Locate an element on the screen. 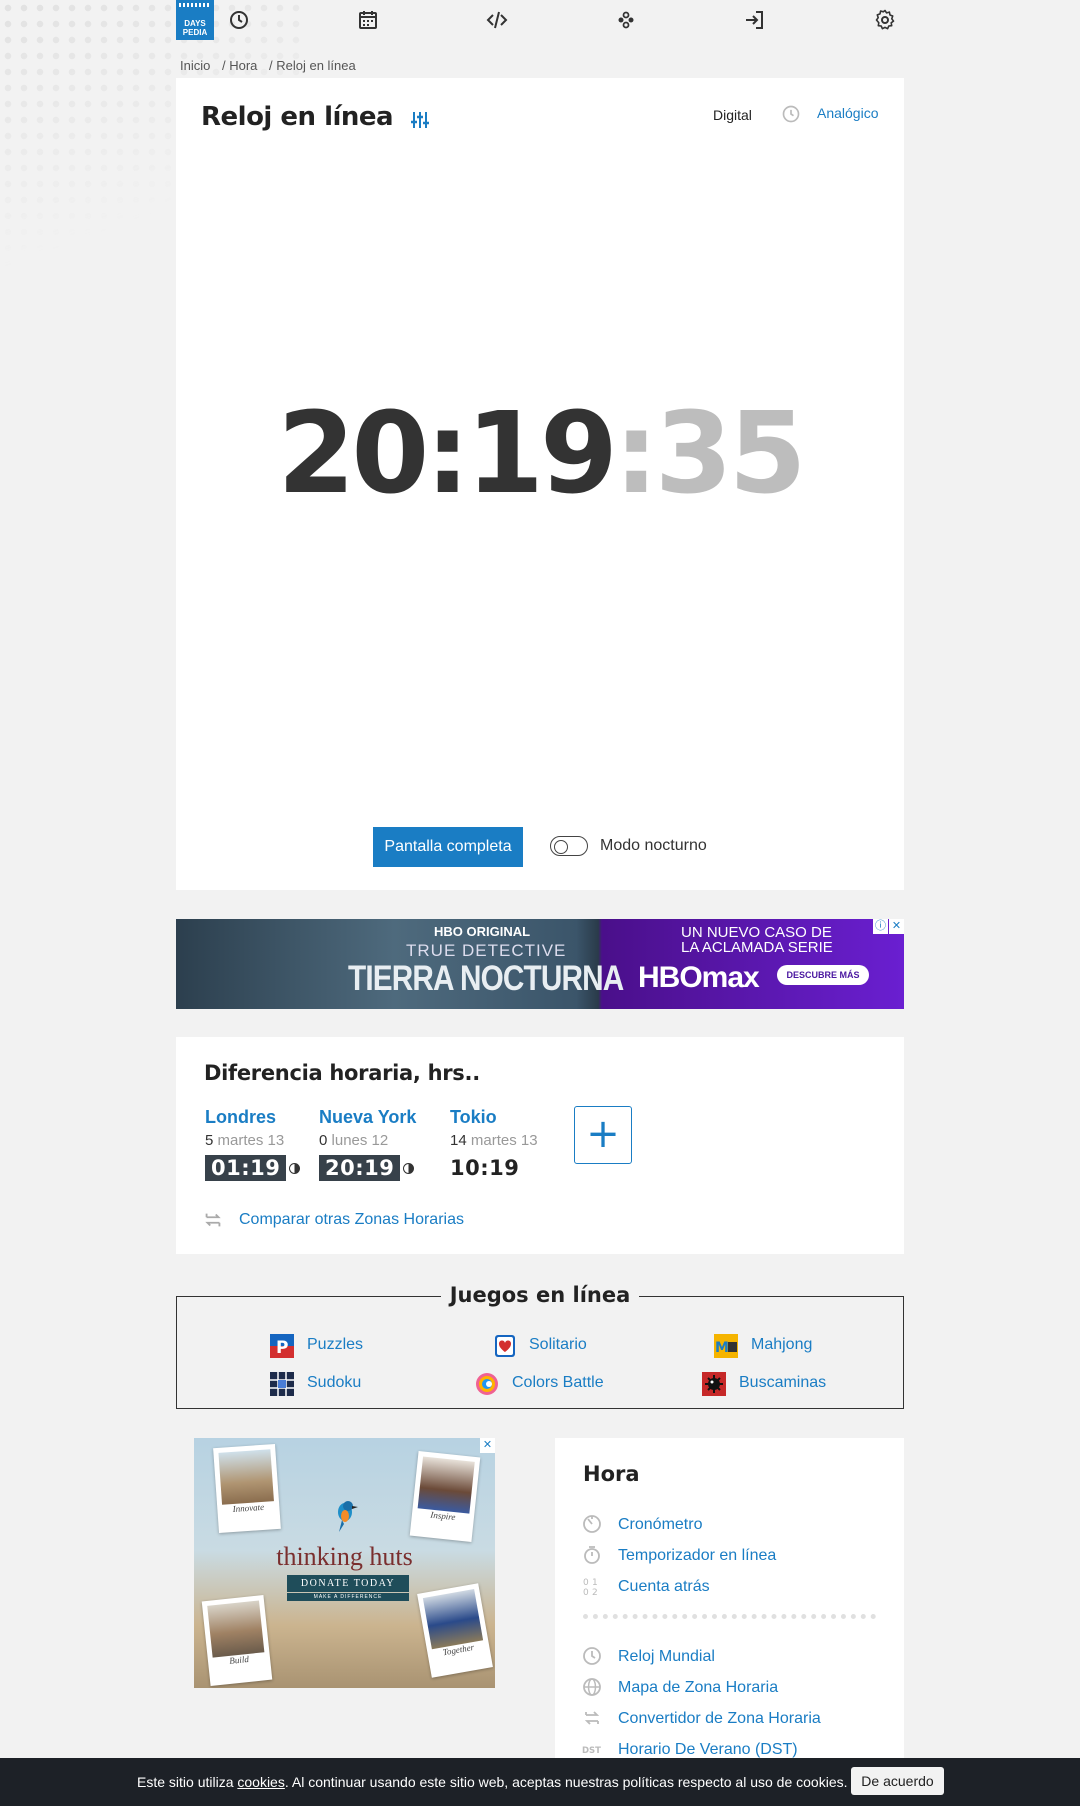 Image resolution: width=1080 pixels, height=1806 pixels. city-time: 10:19 is located at coordinates (485, 1168).